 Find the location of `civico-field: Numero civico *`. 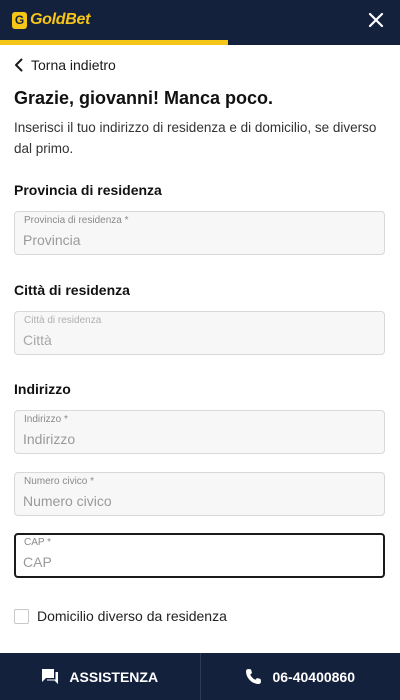

civico-field: Numero civico * is located at coordinates (199, 494).